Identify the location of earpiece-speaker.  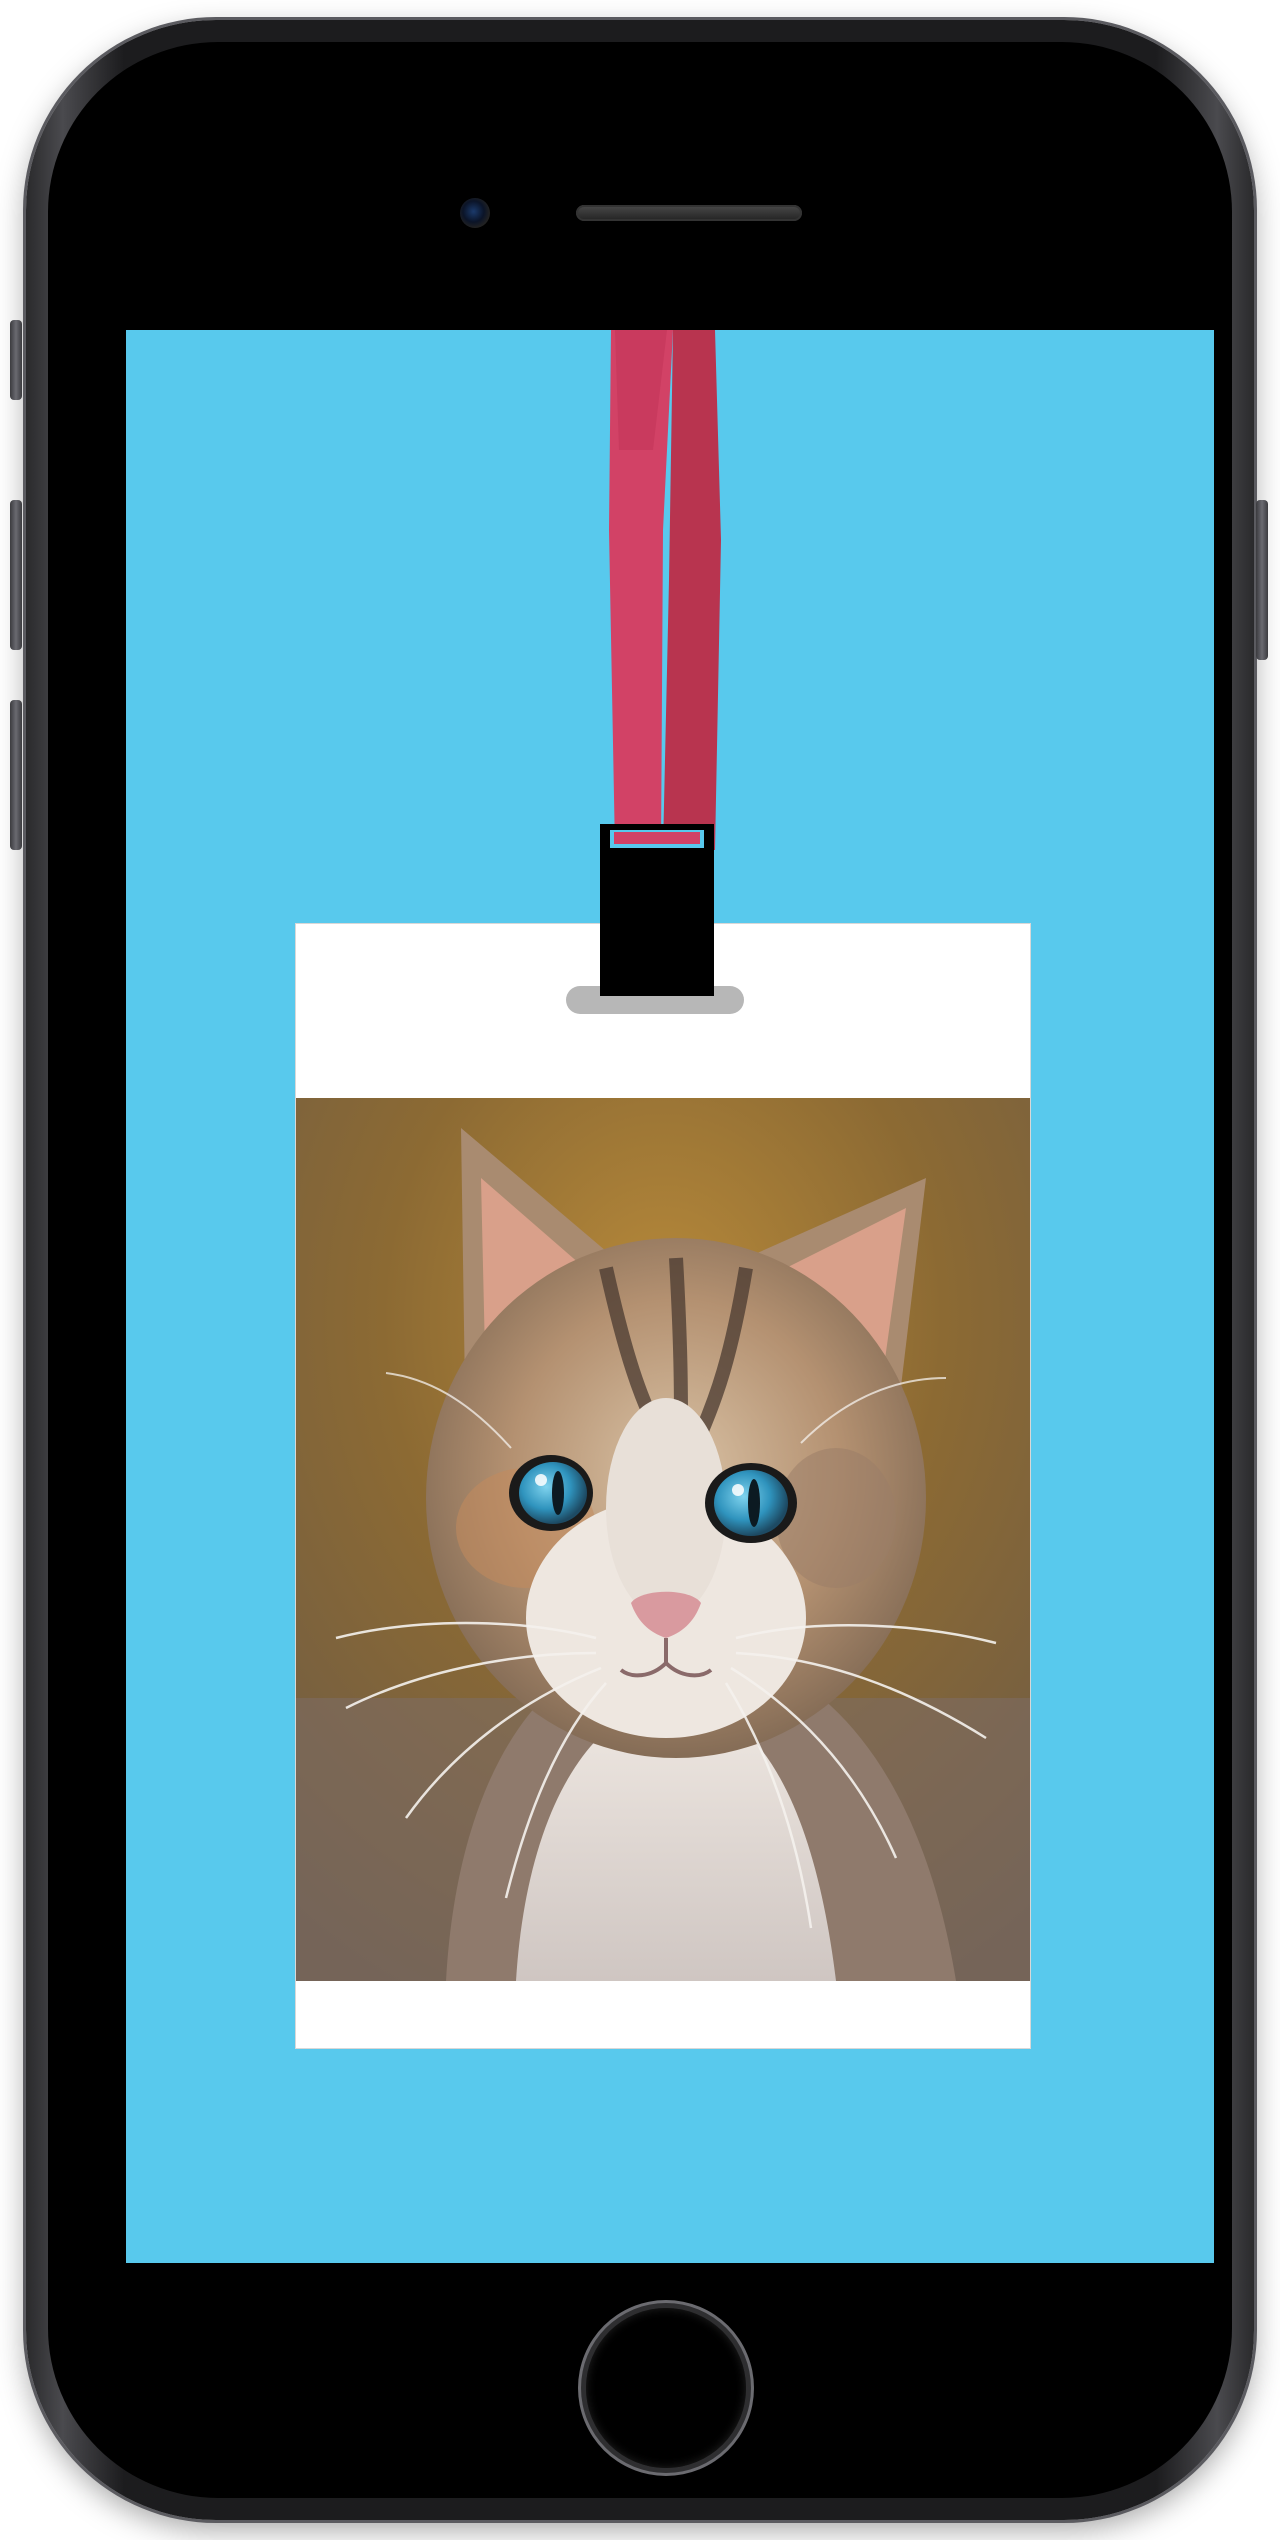
(689, 213).